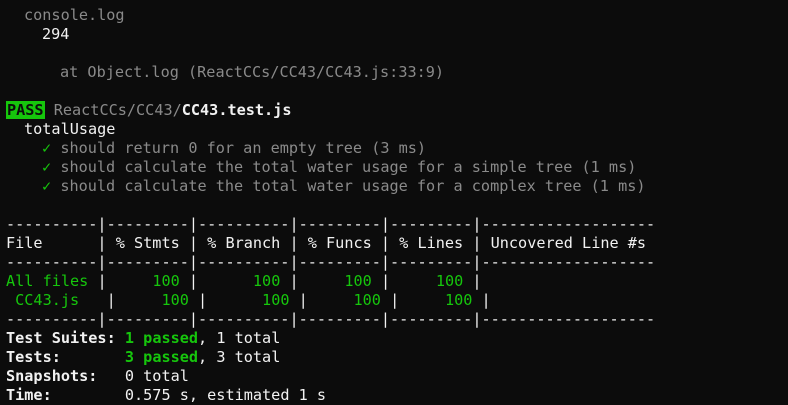 Image resolution: width=788 pixels, height=405 pixels. Describe the element at coordinates (74, 15) in the screenshot. I see `console-log-header: console.log` at that location.